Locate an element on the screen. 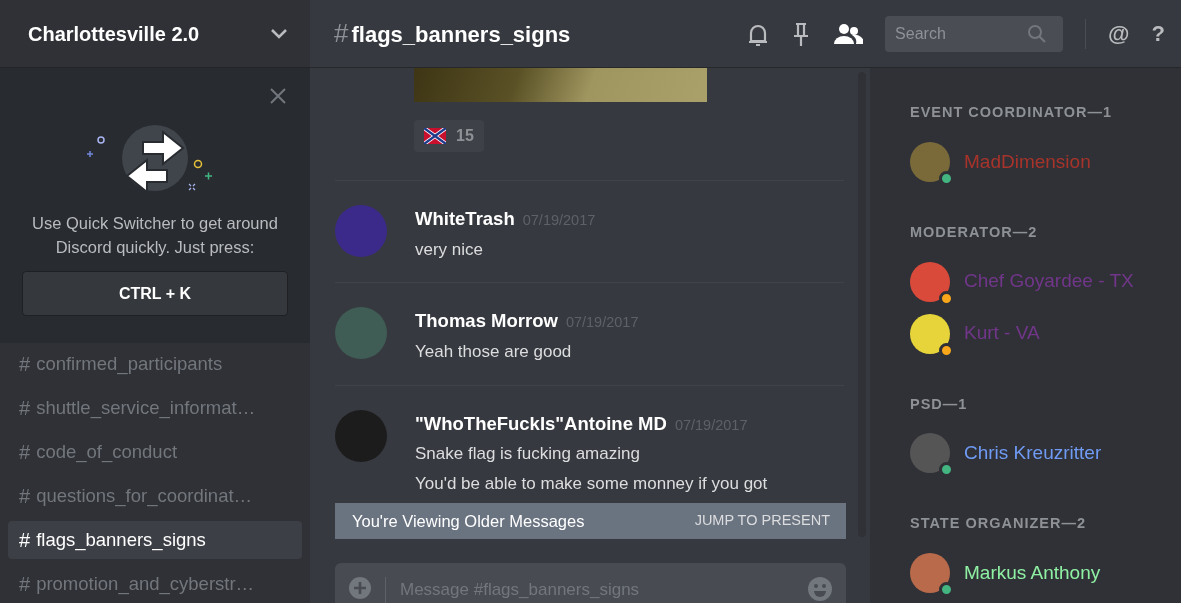 This screenshot has width=1181, height=603. reaction-count: 15 is located at coordinates (465, 136).